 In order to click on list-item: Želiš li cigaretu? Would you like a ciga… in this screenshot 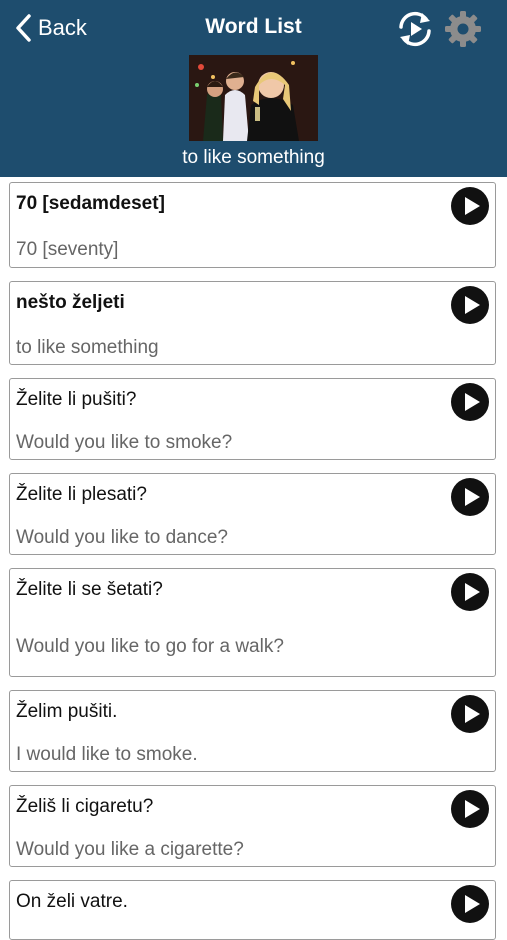, I will do `click(252, 826)`.